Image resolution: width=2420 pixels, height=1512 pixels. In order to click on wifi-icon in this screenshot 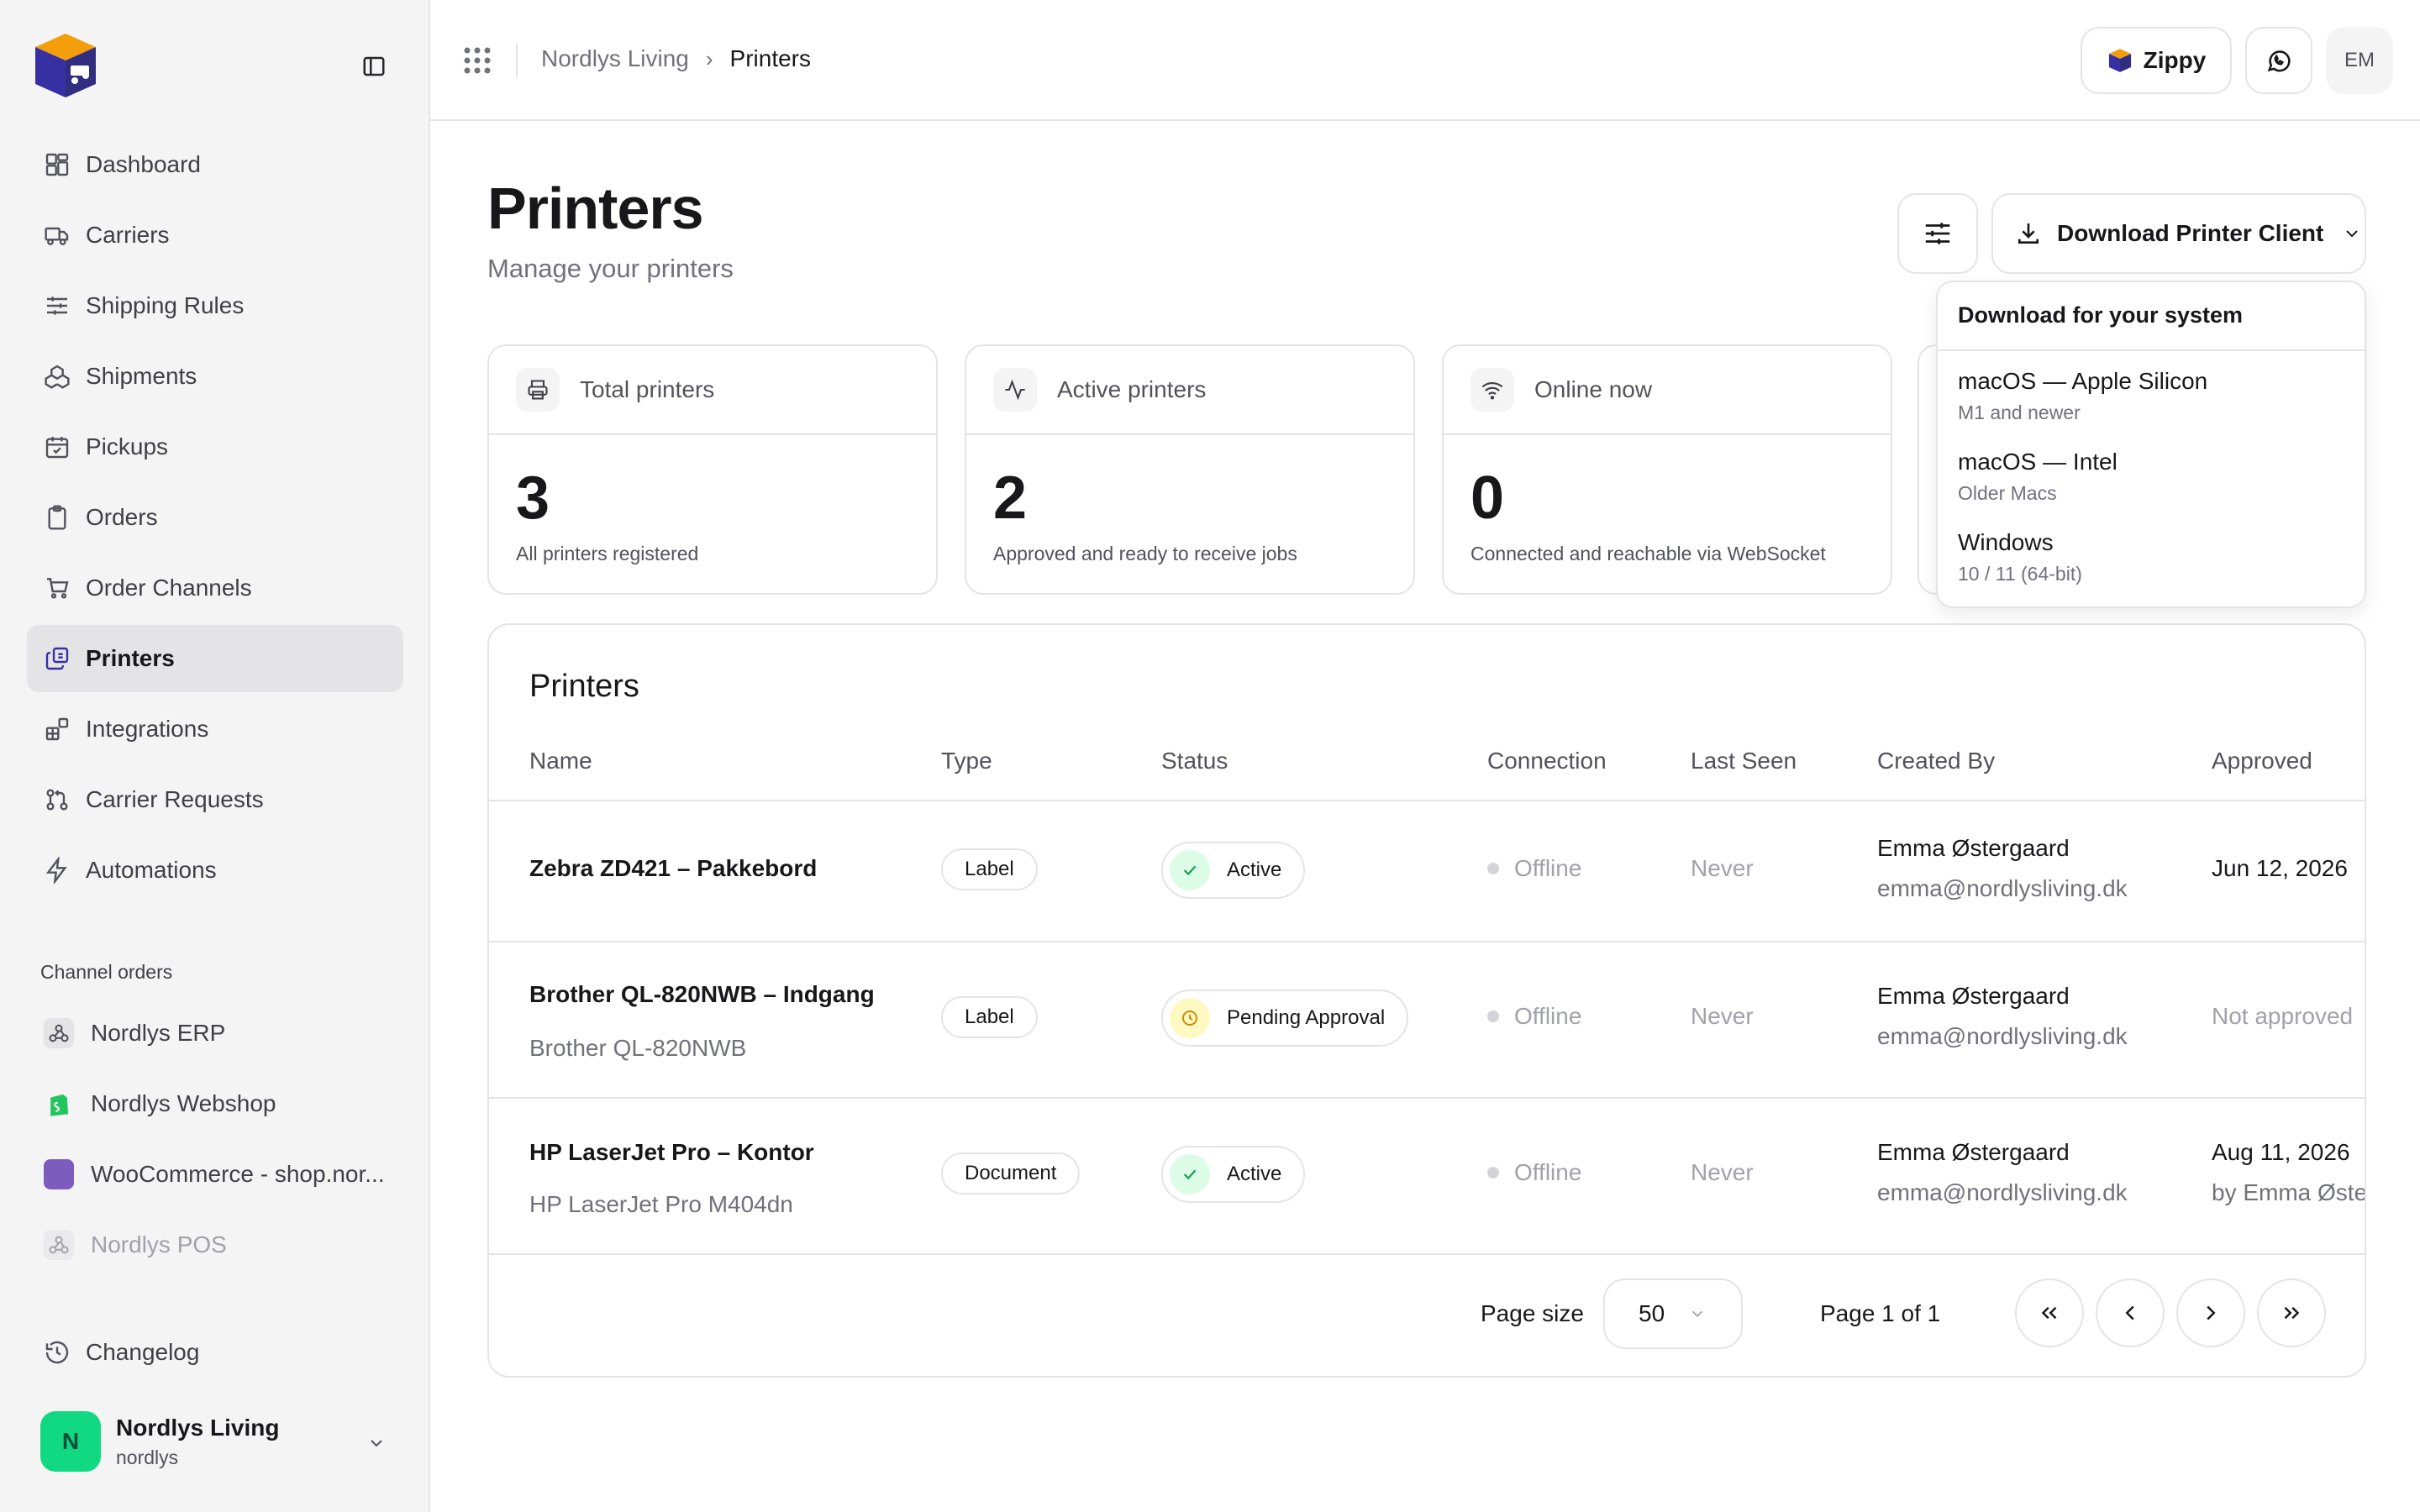, I will do `click(1492, 390)`.